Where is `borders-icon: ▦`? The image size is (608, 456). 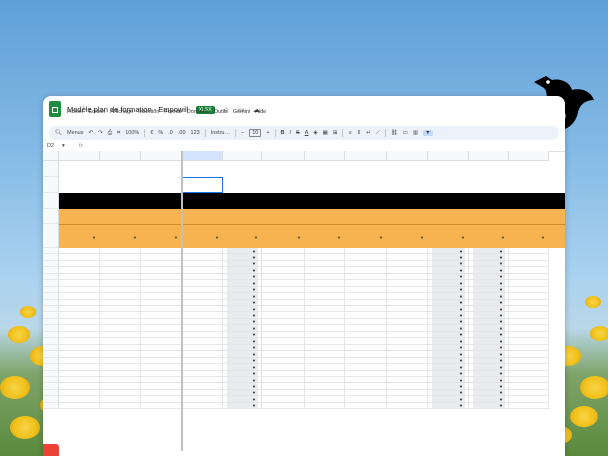 borders-icon: ▦ is located at coordinates (325, 133).